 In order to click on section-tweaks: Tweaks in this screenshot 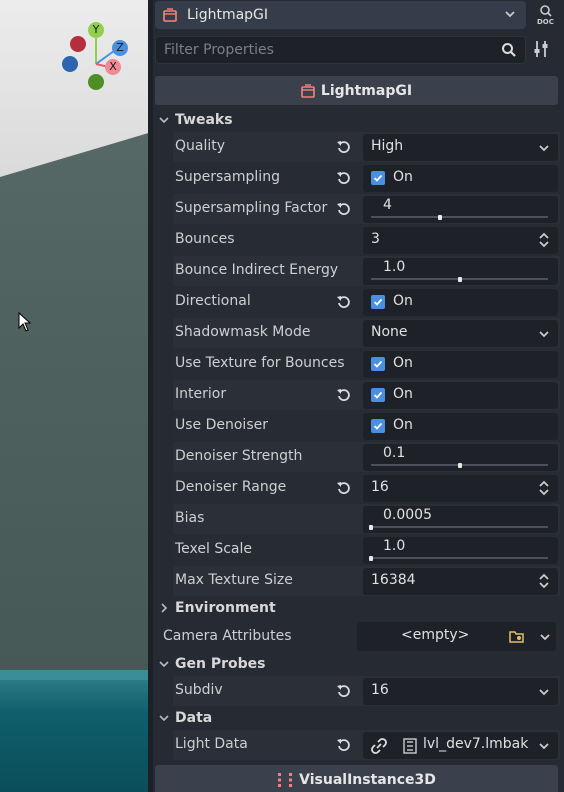, I will do `click(356, 120)`.